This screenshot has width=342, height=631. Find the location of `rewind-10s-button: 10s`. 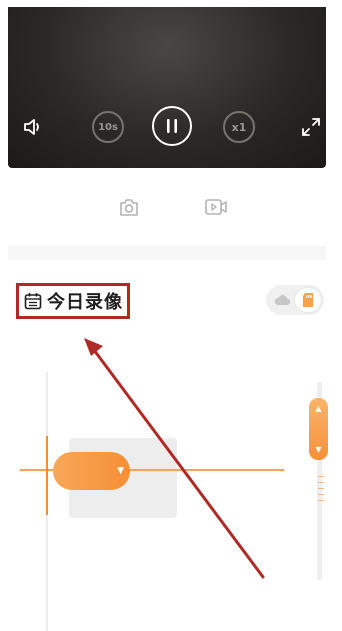

rewind-10s-button: 10s is located at coordinates (108, 127).